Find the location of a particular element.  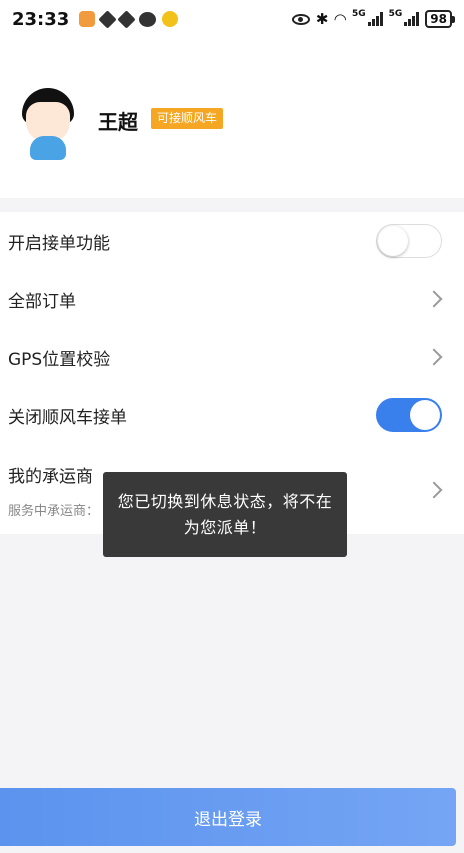

menu-label-my-carrier: 我的承运商 is located at coordinates (50, 477).